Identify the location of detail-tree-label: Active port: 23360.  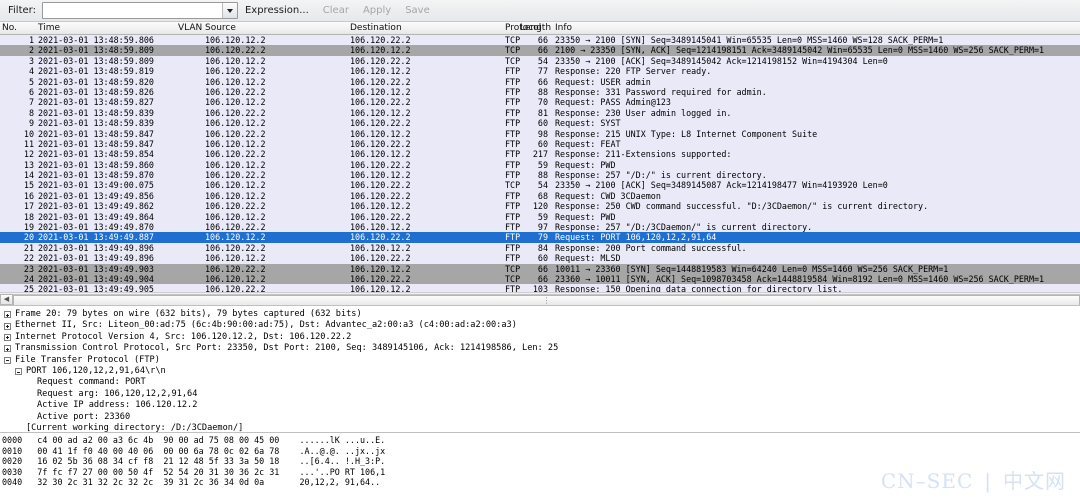
(84, 416).